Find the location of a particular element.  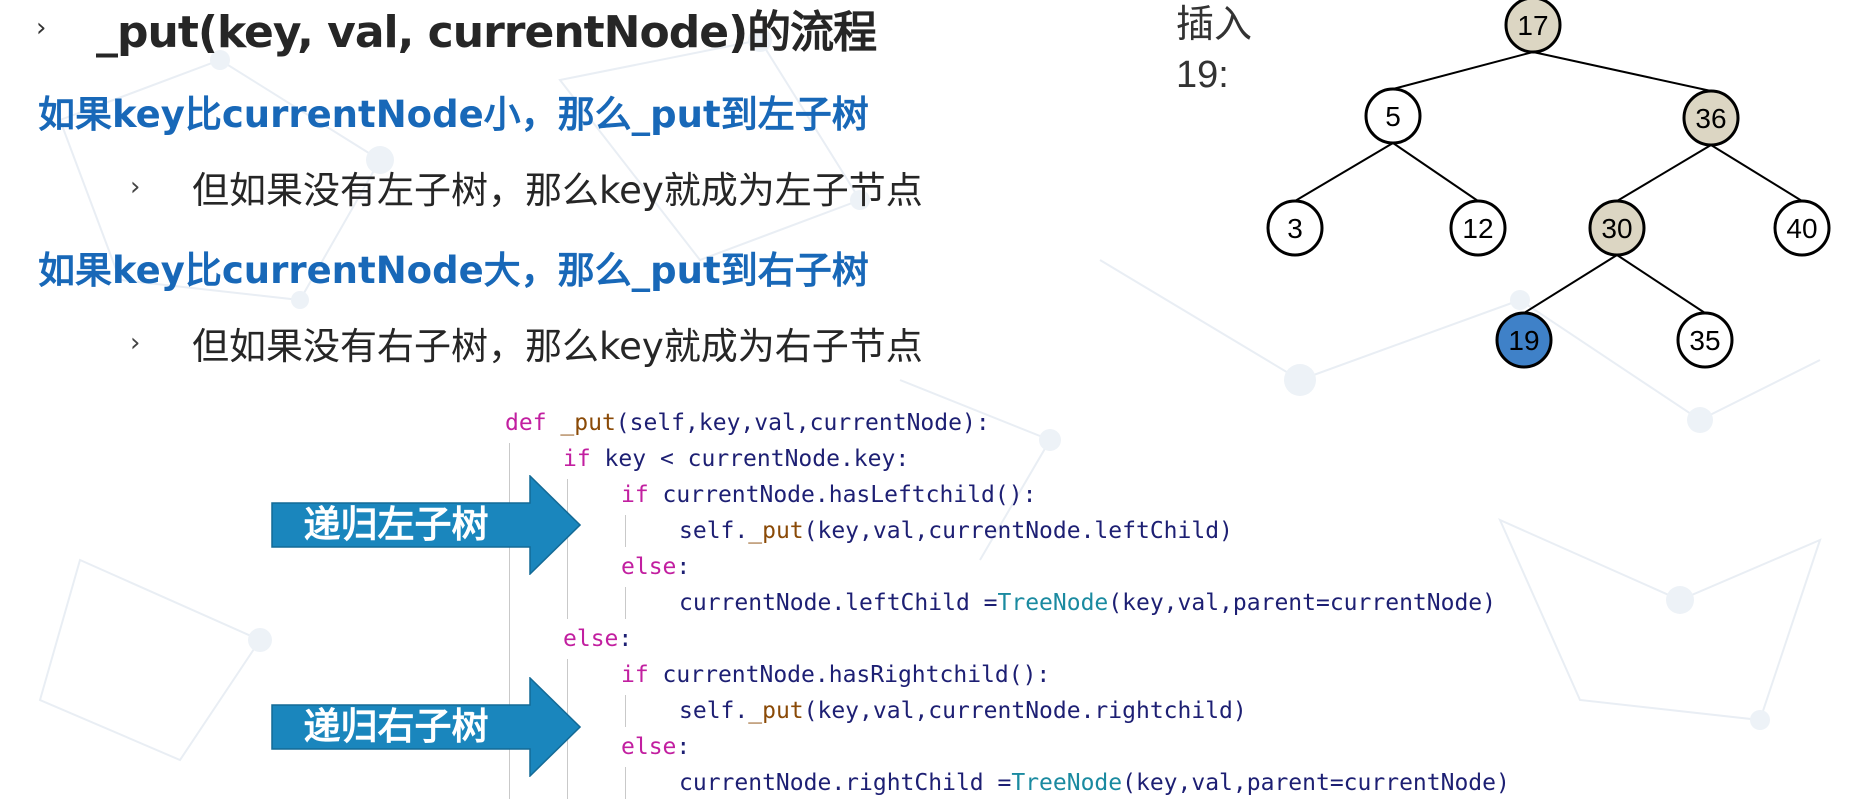

slide-heading: › _put(key, val, currentNode)的流程 is located at coordinates (456, 29).